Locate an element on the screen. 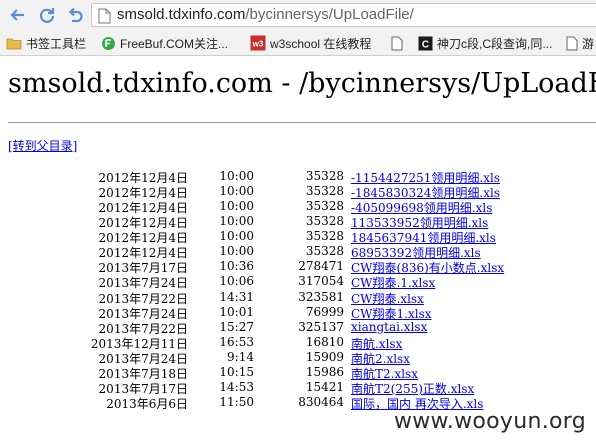 The image size is (596, 448). file-row: 2012年12月4日 10:00 35328 68953392领用明细.xls is located at coordinates (298, 252).